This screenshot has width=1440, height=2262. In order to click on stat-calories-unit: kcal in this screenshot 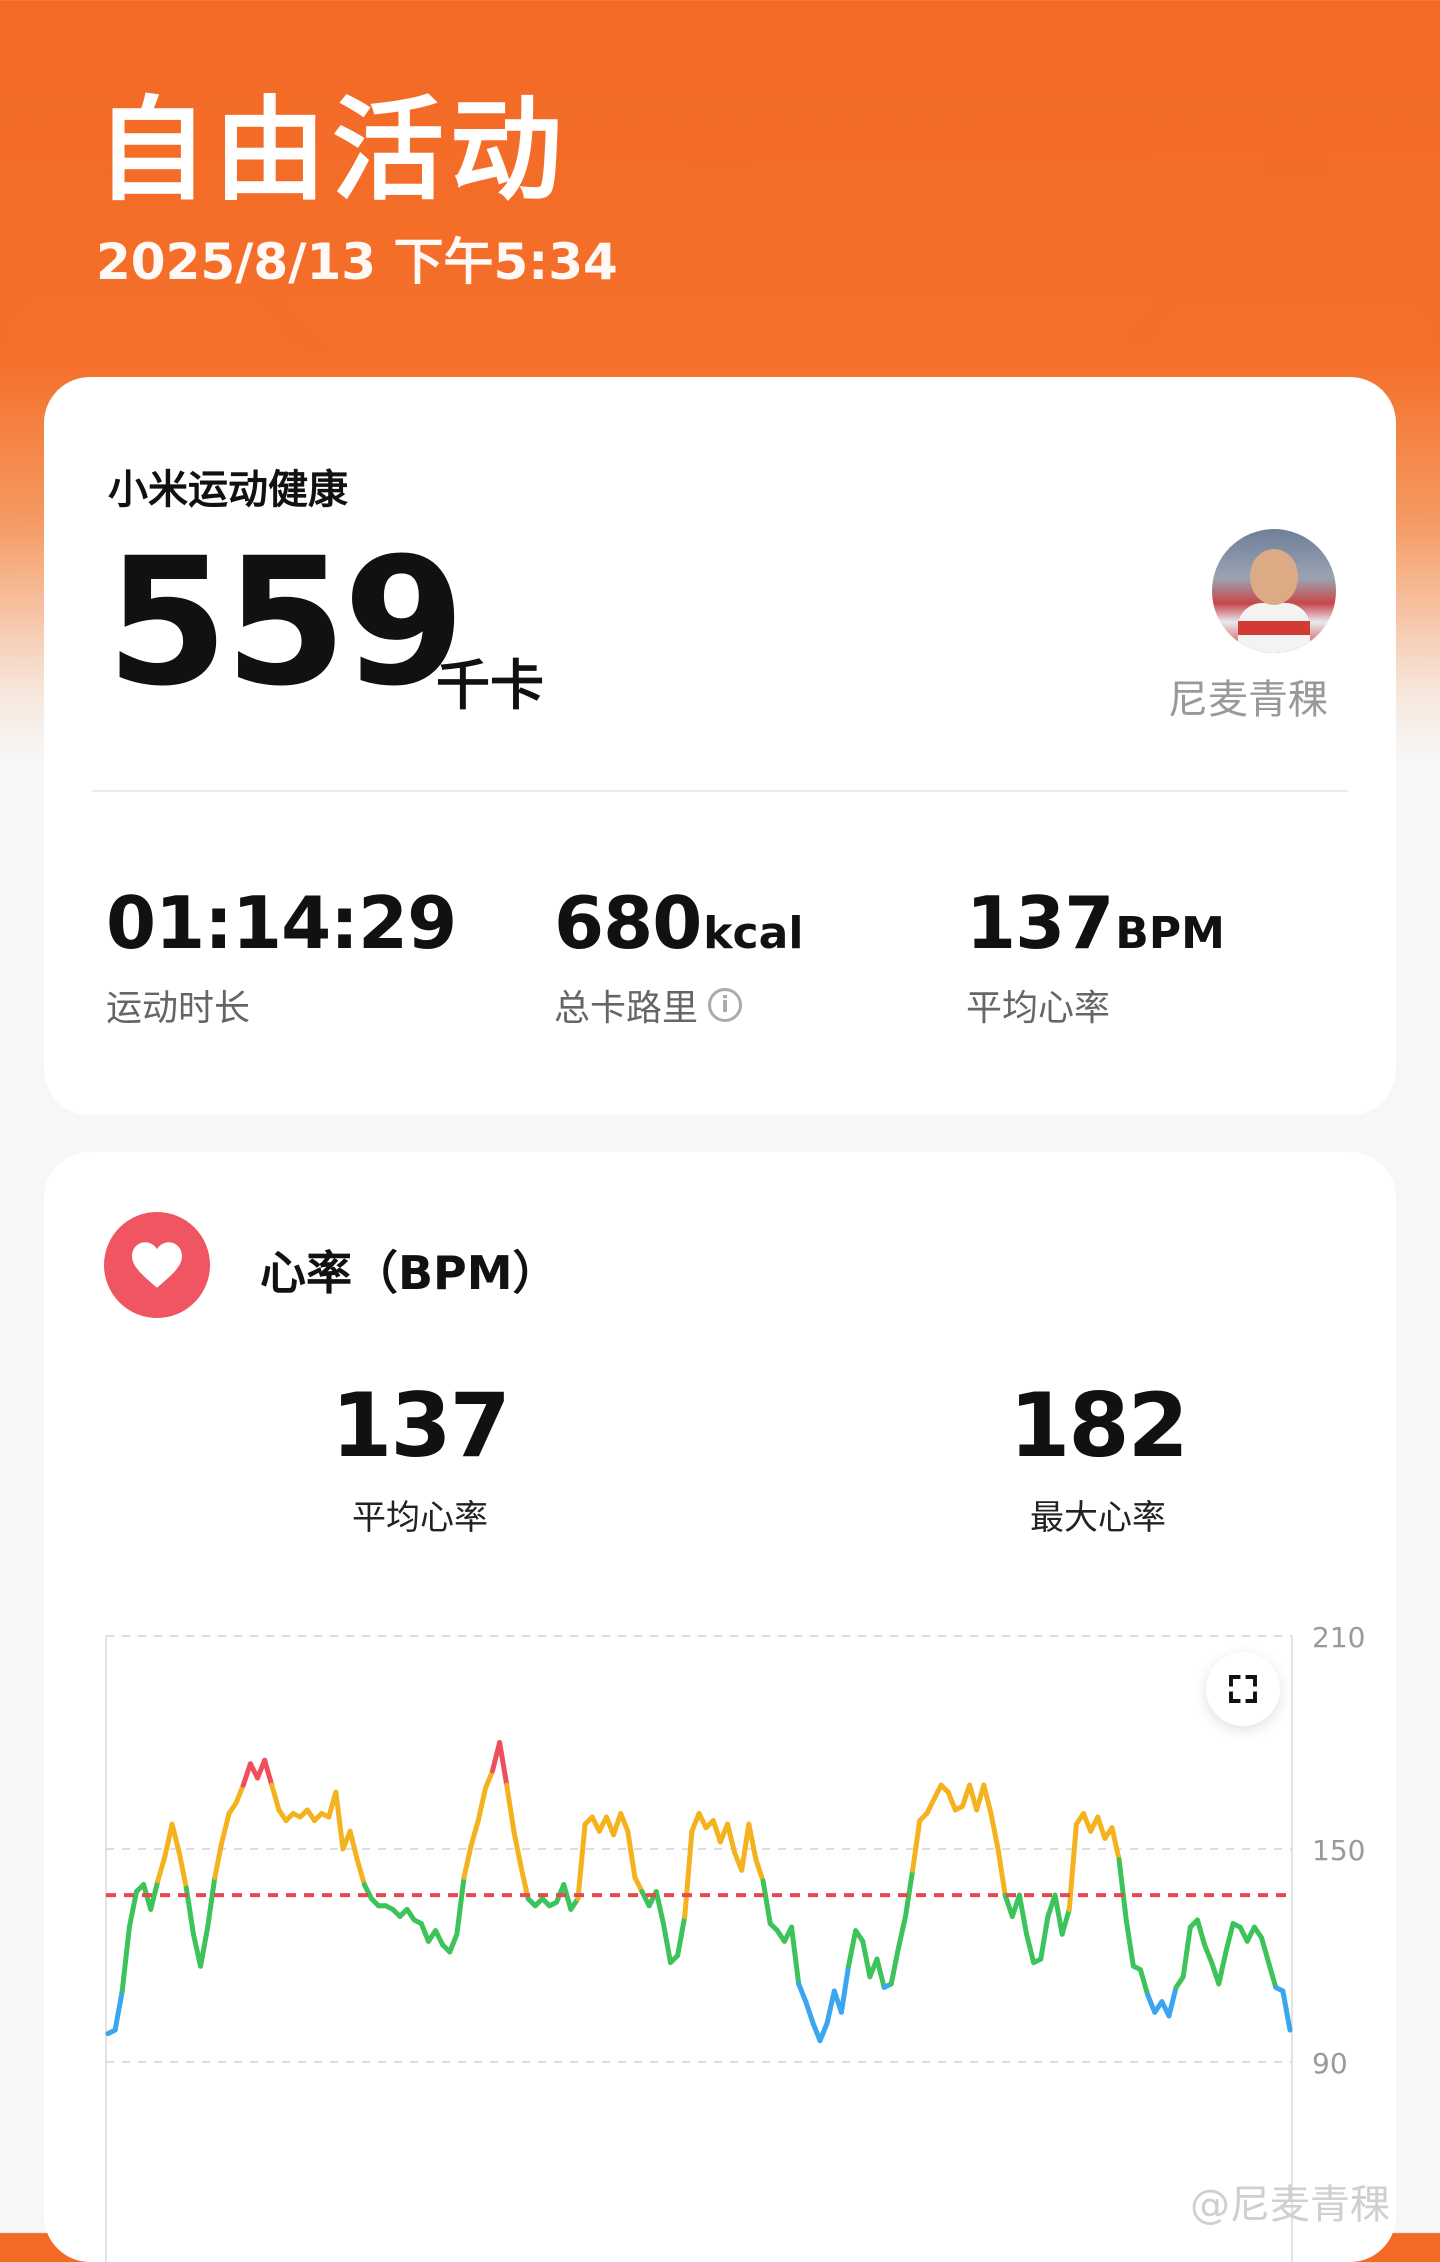, I will do `click(753, 933)`.